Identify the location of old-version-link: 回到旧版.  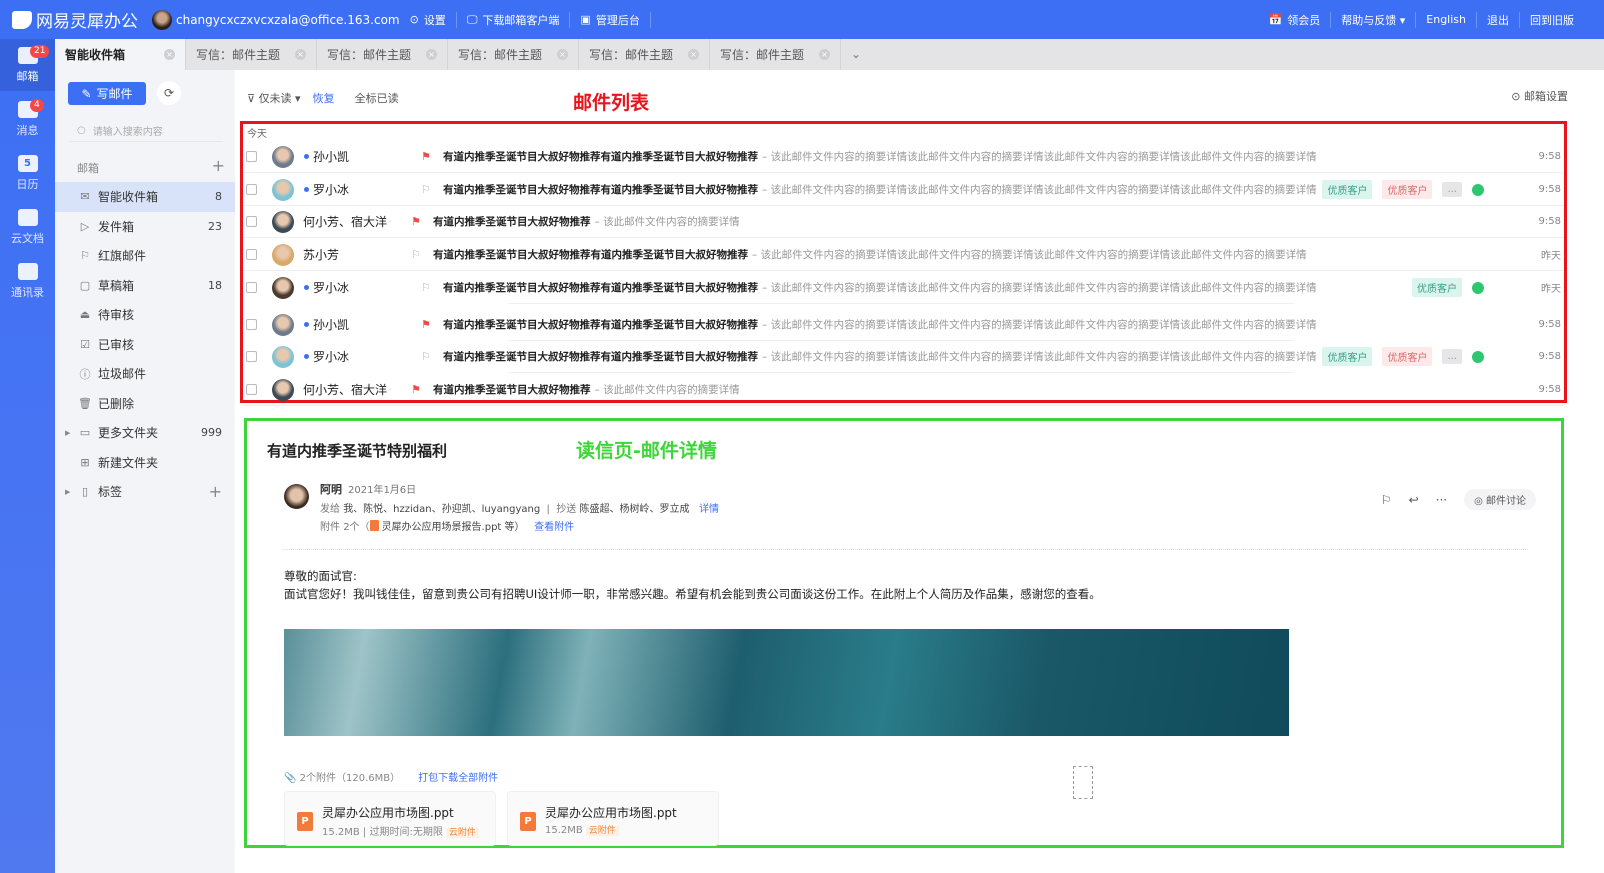
(1552, 20).